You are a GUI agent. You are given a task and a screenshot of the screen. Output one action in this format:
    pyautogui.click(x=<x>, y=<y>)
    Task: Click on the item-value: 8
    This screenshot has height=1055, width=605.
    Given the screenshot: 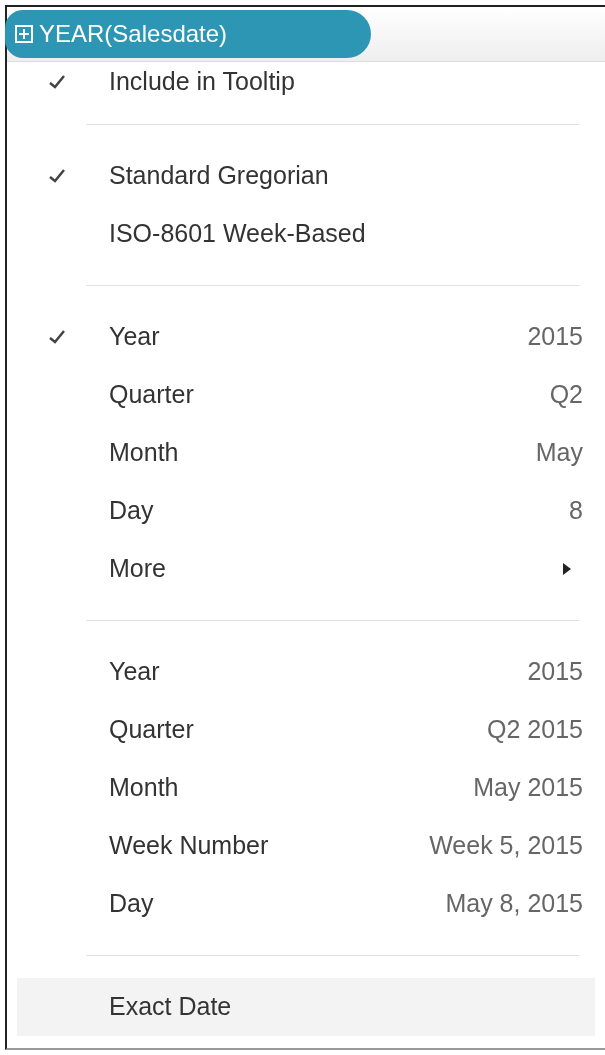 What is the action you would take?
    pyautogui.click(x=576, y=511)
    